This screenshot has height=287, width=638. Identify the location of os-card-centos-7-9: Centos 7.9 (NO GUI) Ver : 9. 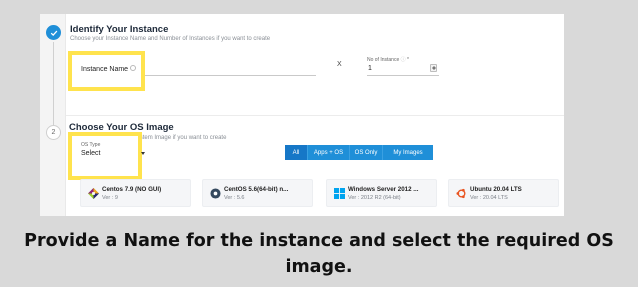
(135, 193).